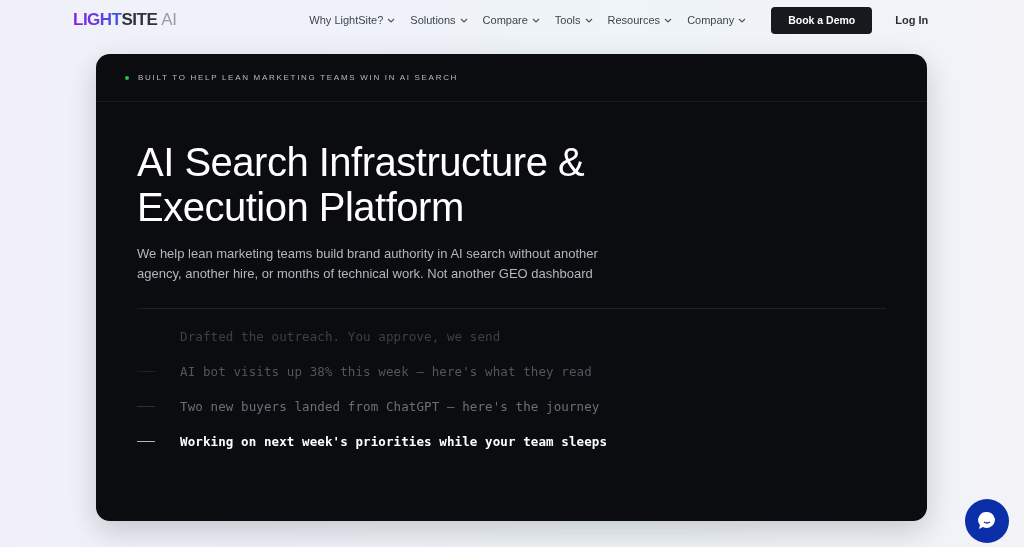 The image size is (1024, 547). I want to click on feed-message: AI bot visits up 38% this week — here's what they read, so click(386, 371).